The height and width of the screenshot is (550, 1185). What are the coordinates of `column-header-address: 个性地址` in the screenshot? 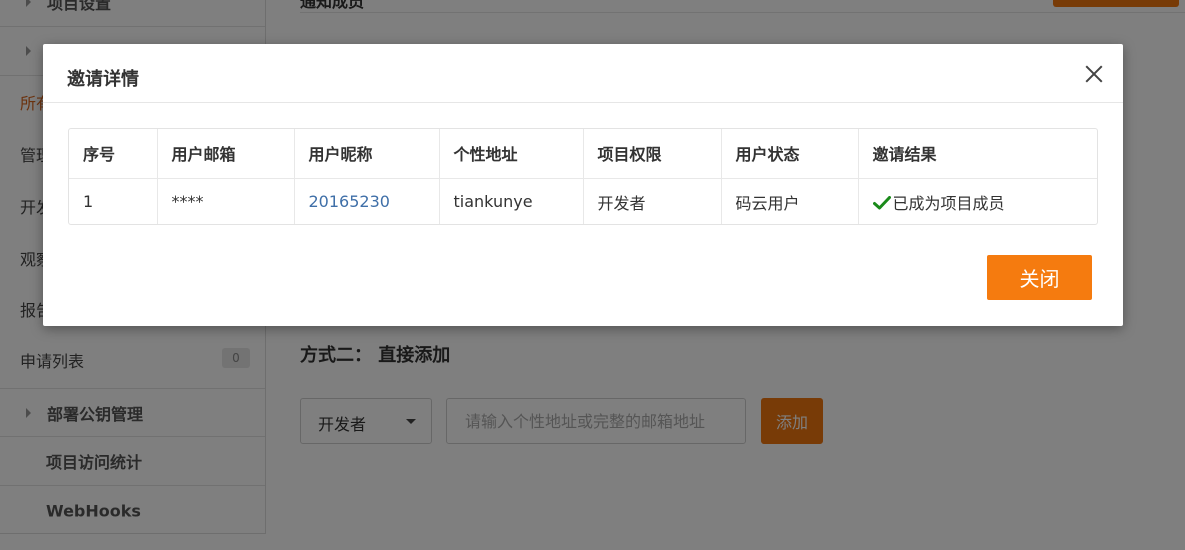 It's located at (511, 153).